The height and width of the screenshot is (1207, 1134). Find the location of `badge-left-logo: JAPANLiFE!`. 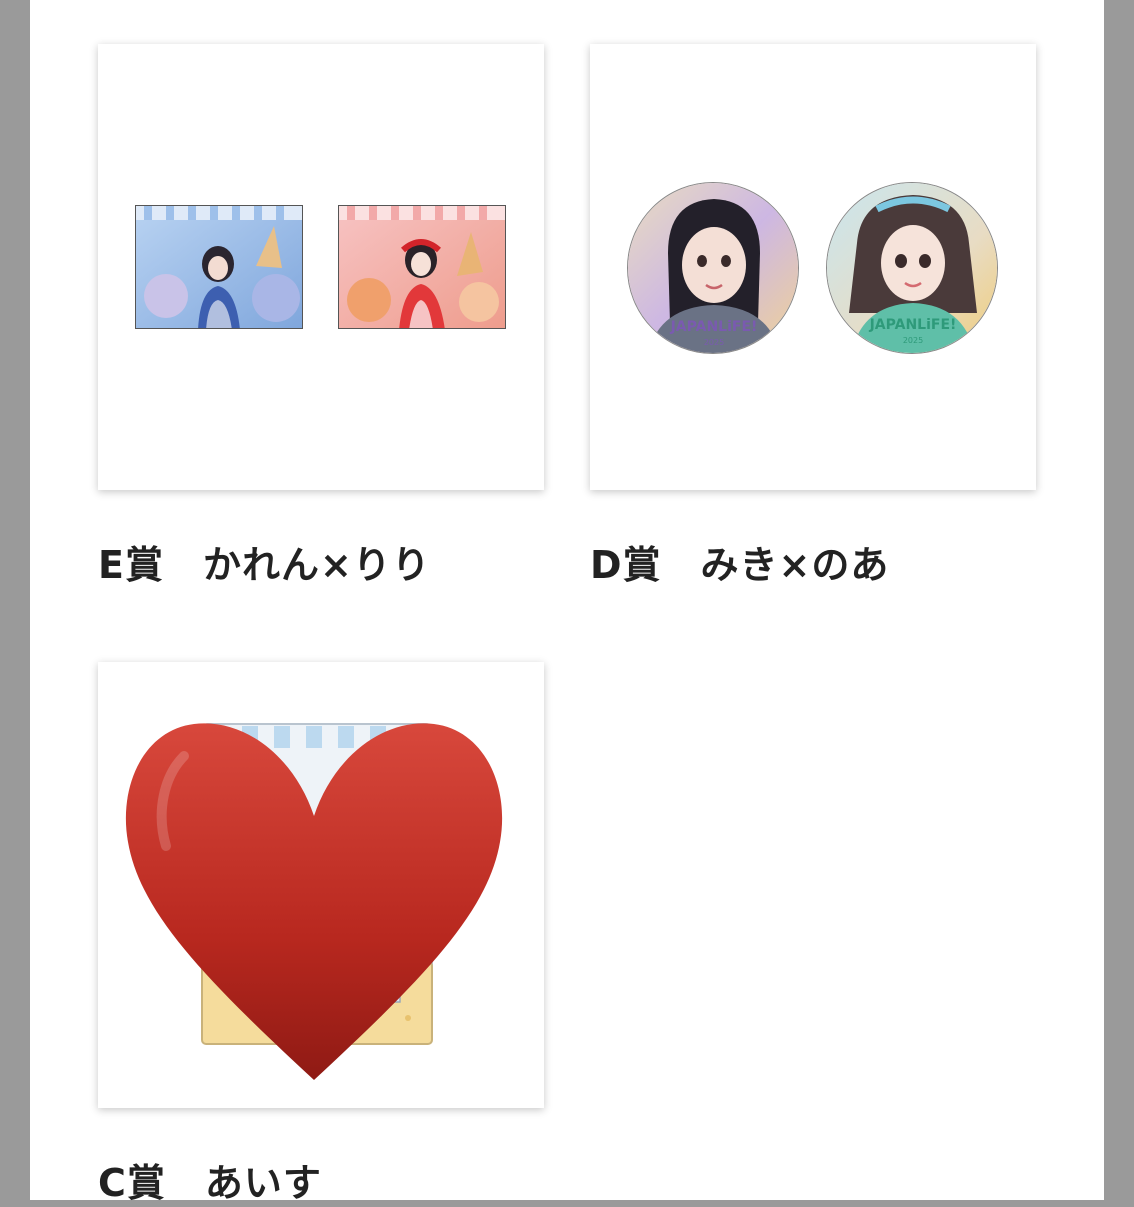

badge-left-logo: JAPANLiFE! is located at coordinates (714, 327).